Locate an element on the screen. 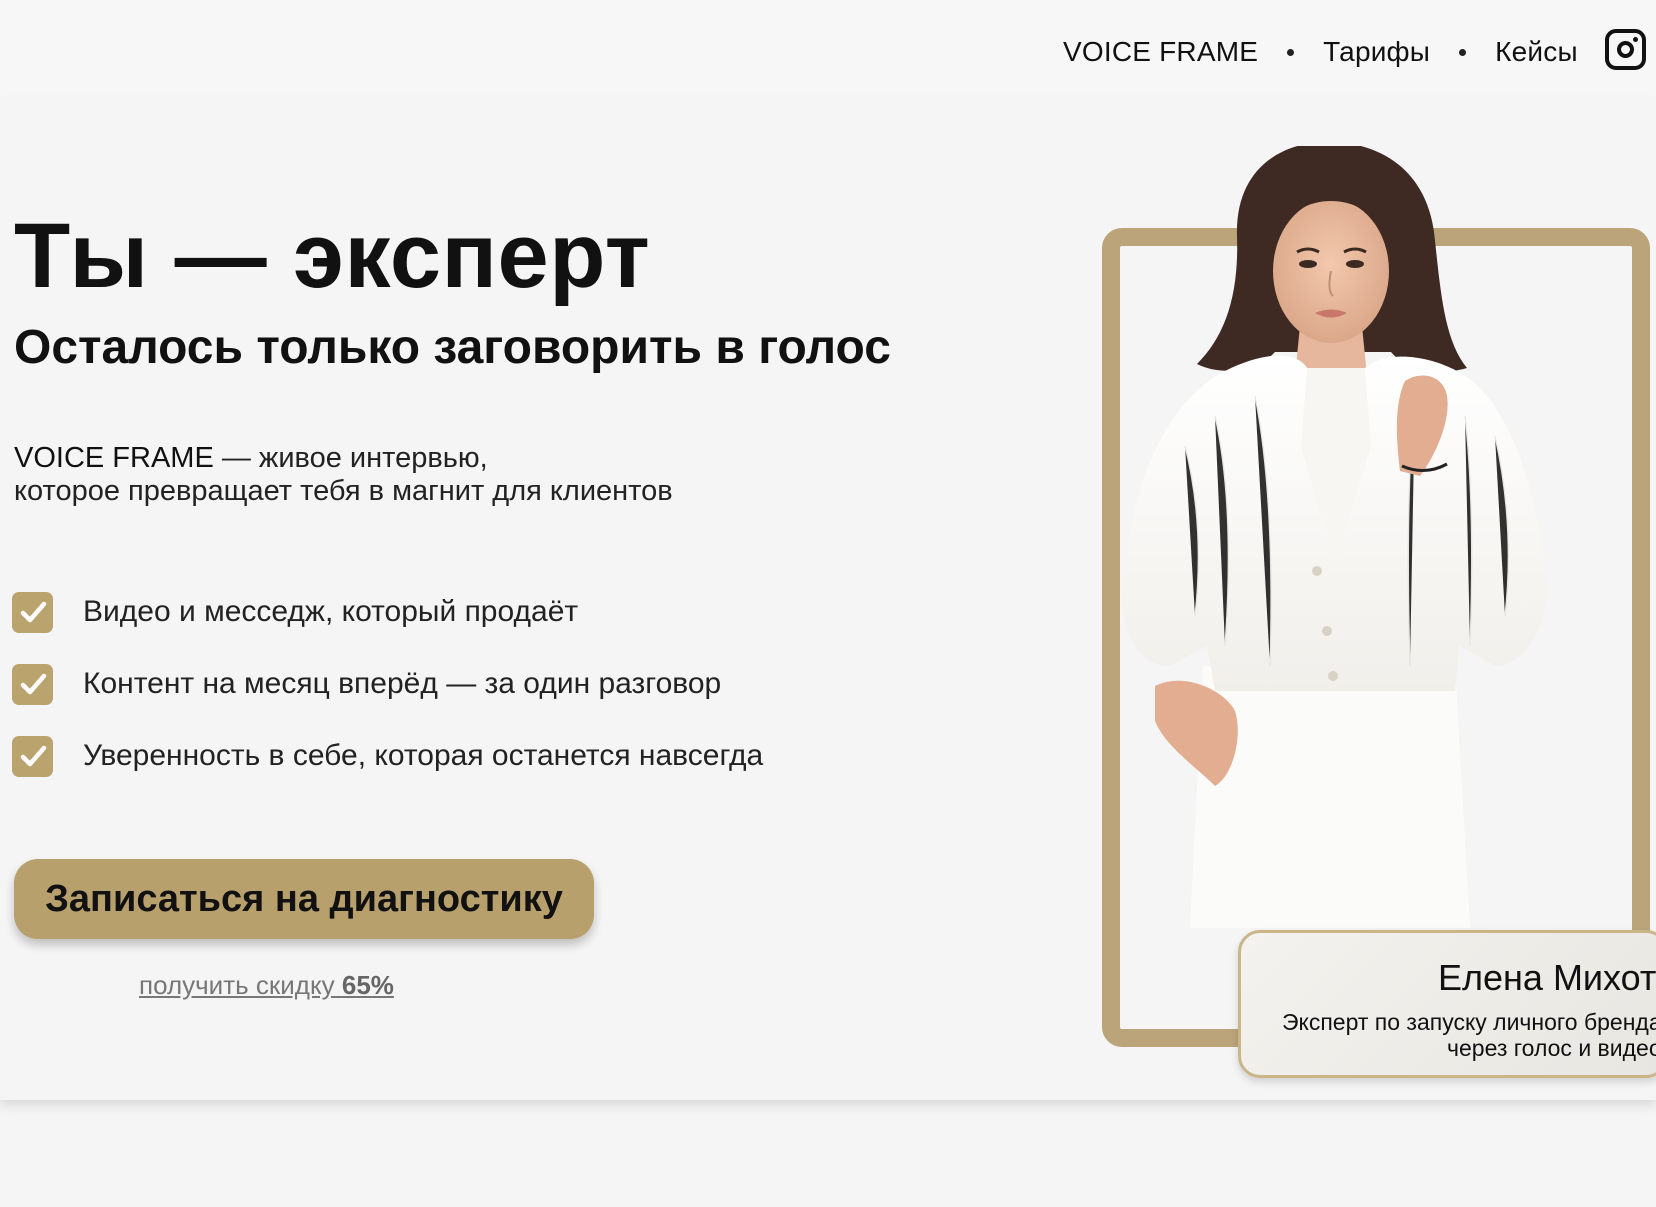 Image resolution: width=1656 pixels, height=1207 pixels. nav-link-voice-frame: VOICE FRAME is located at coordinates (1160, 52).